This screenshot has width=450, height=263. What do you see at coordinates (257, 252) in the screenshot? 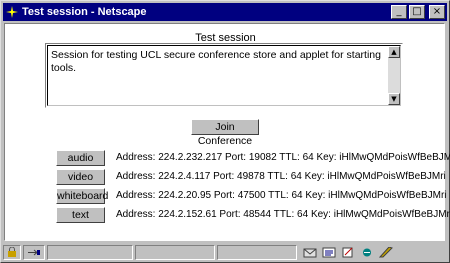
I see `status-extra` at bounding box center [257, 252].